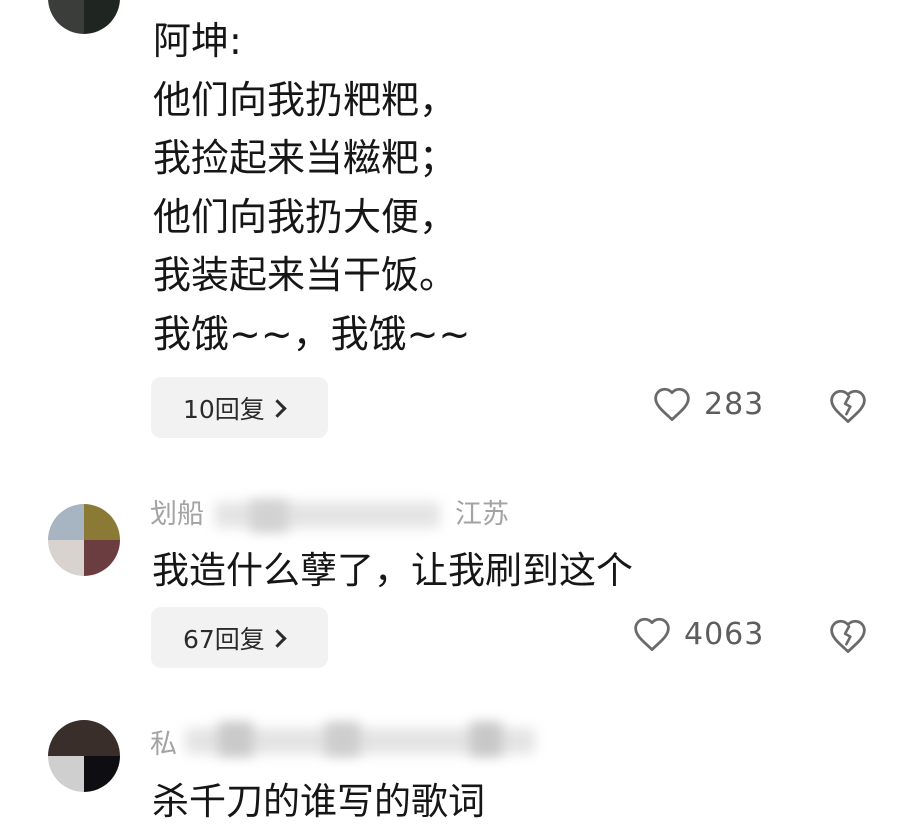  I want to click on view-replies-button: 67回复, so click(239, 637).